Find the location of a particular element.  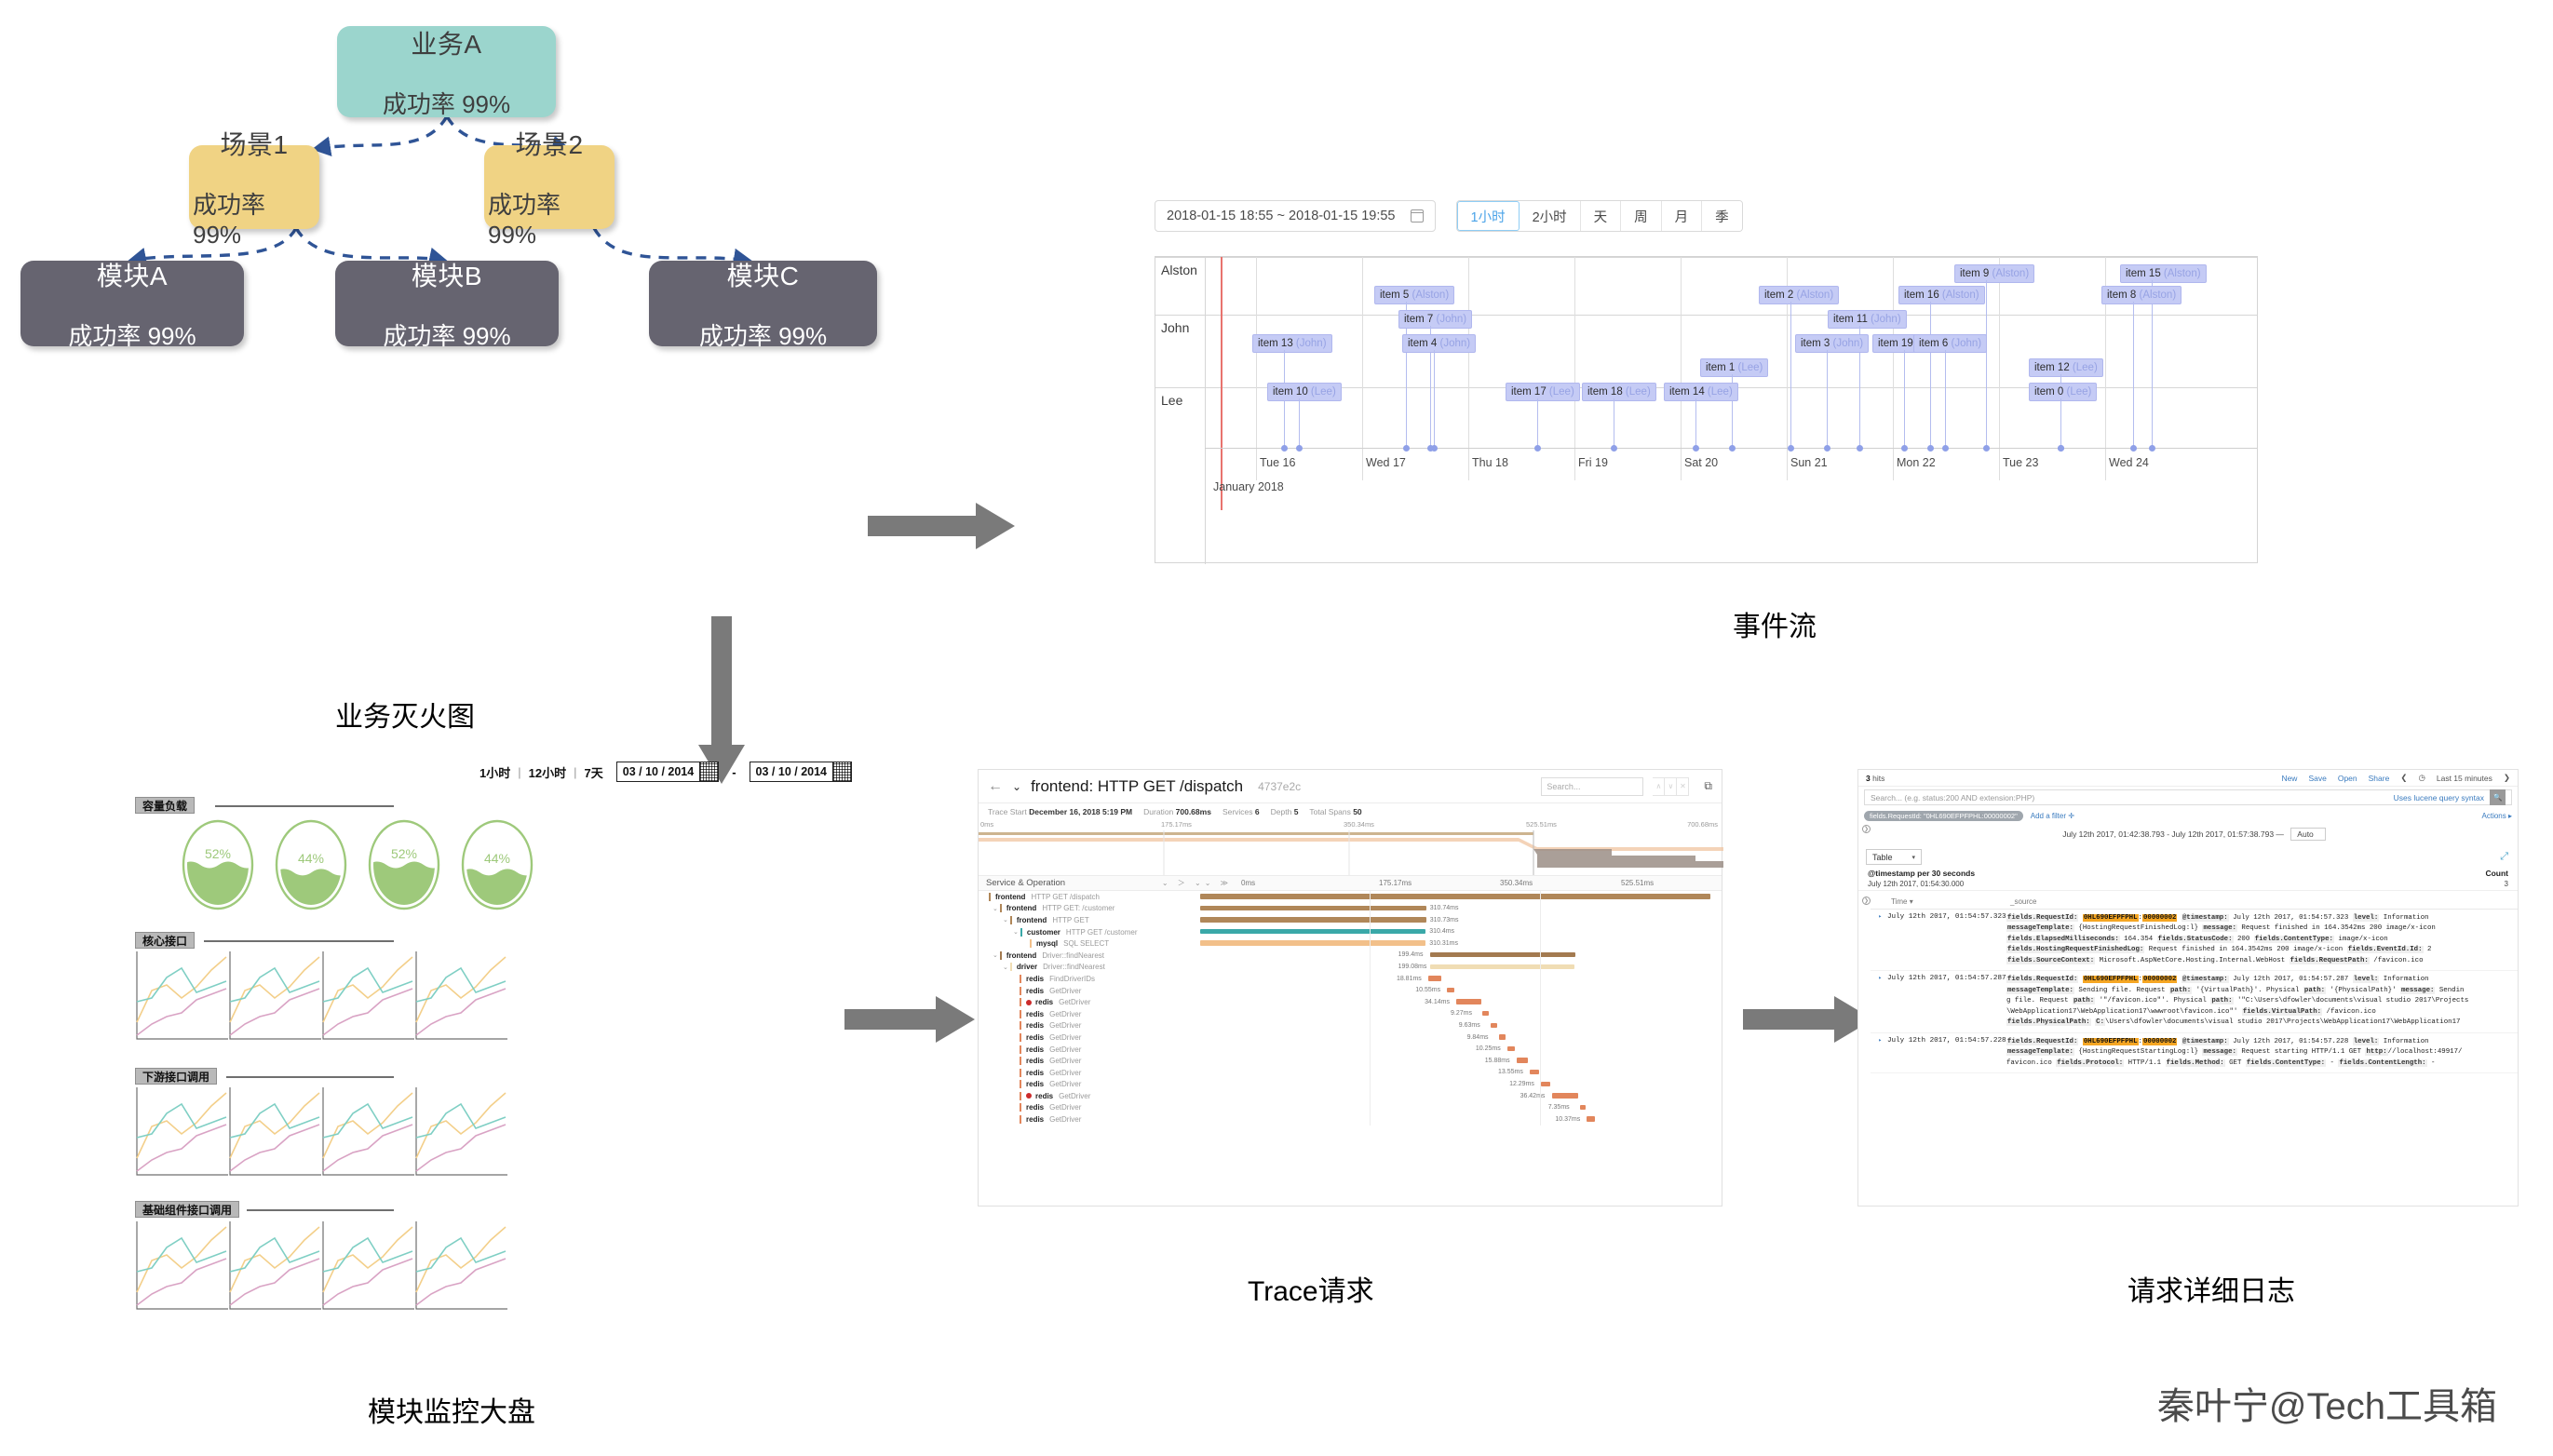

search-nav-buttons: ∧ ∨ ✕ is located at coordinates (1671, 786).